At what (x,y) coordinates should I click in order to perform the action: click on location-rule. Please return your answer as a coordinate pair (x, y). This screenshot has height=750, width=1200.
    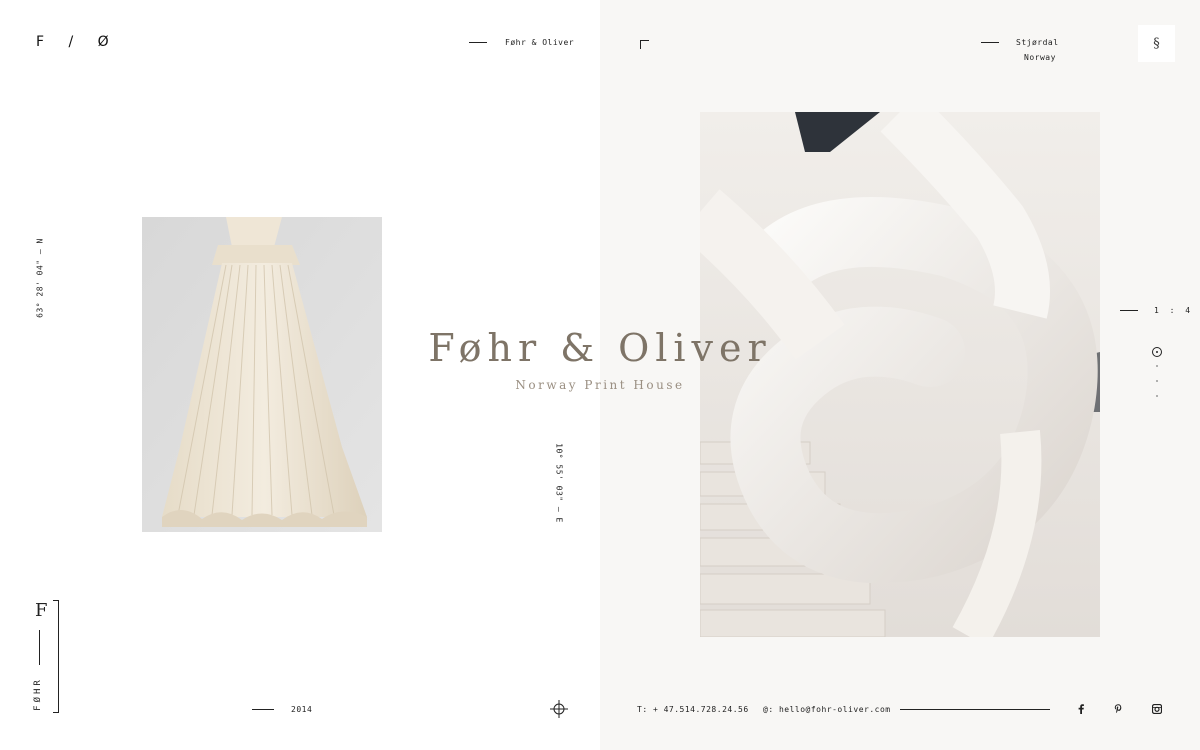
    Looking at the image, I should click on (990, 42).